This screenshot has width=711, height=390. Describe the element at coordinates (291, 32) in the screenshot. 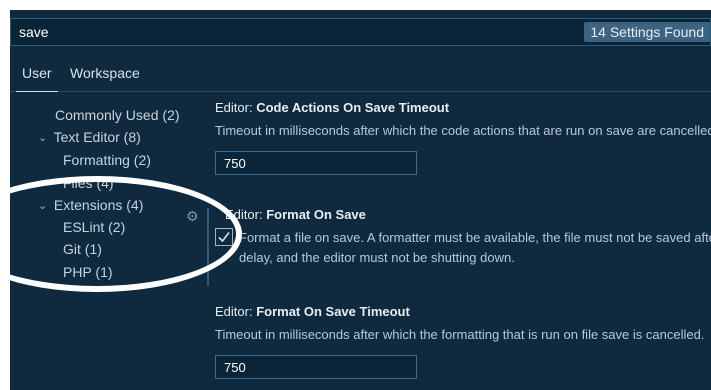

I see `search-settings-input` at that location.